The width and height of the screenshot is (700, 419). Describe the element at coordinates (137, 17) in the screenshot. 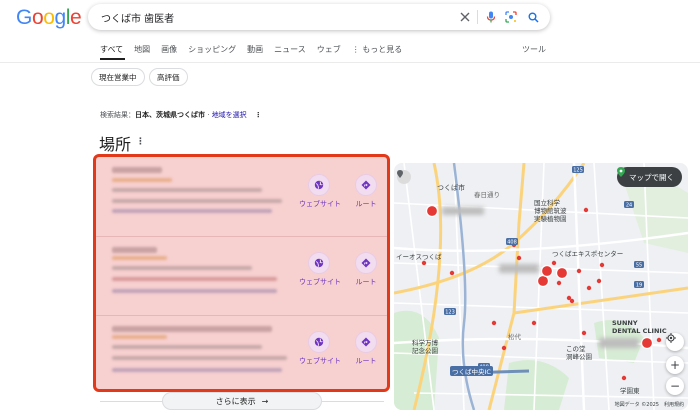

I see `search-input: つくば市 歯医者` at that location.